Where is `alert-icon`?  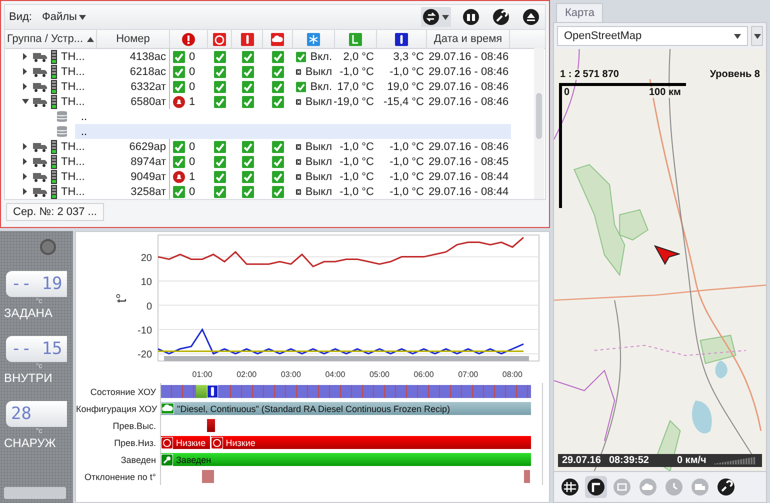
alert-icon is located at coordinates (188, 39).